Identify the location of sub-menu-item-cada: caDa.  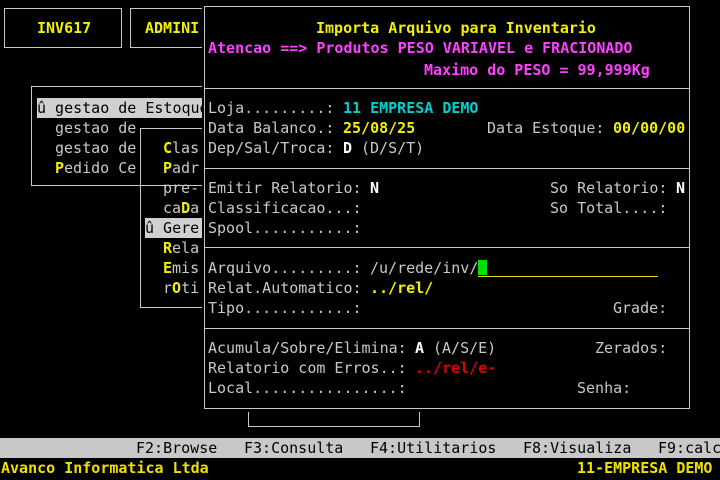
(181, 208).